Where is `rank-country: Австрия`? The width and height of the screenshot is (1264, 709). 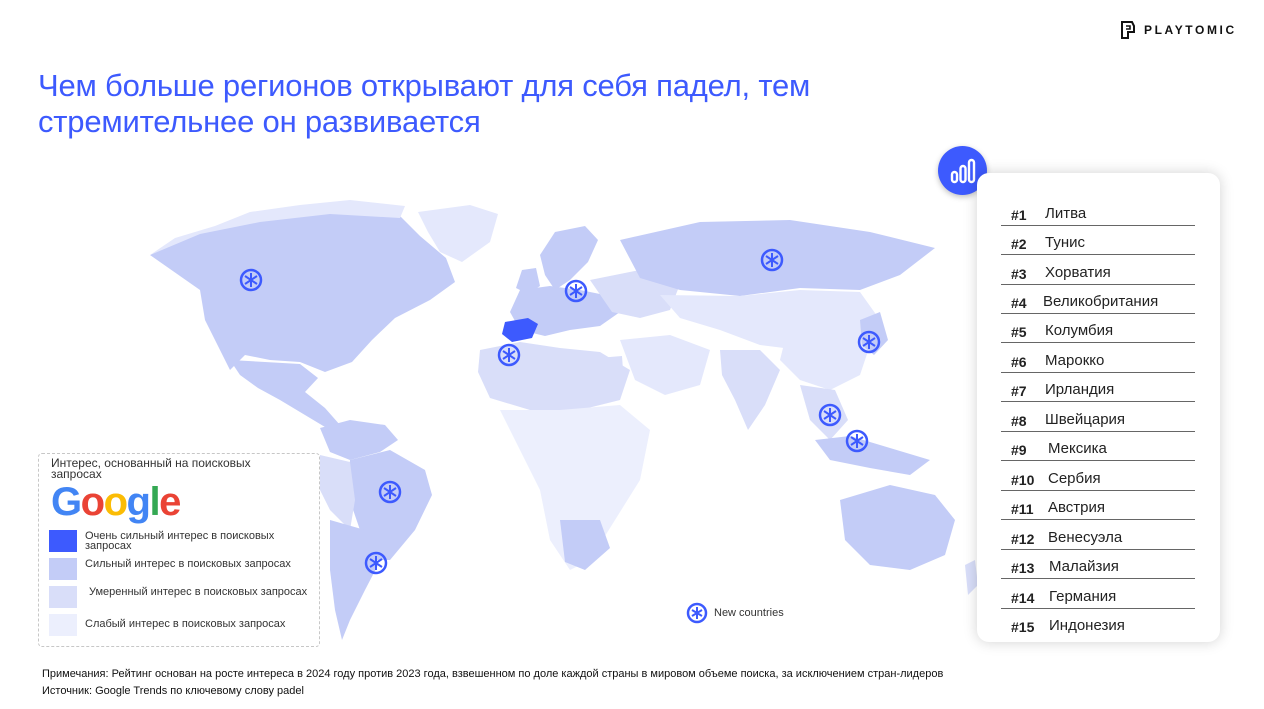
rank-country: Австрия is located at coordinates (1077, 507).